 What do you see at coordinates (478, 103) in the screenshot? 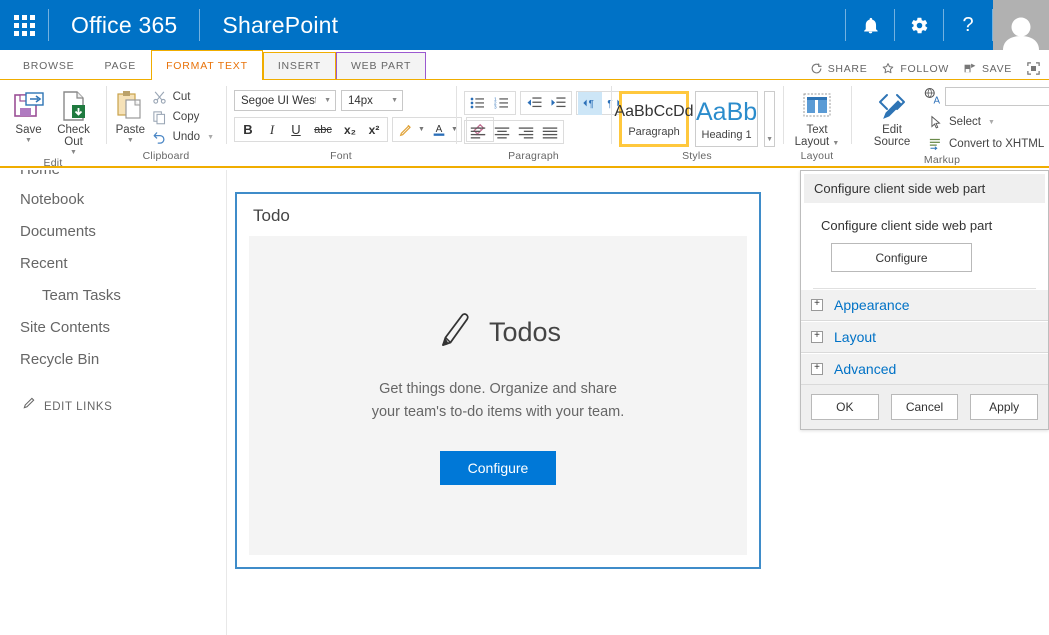
I see `bulleted-list-icon` at bounding box center [478, 103].